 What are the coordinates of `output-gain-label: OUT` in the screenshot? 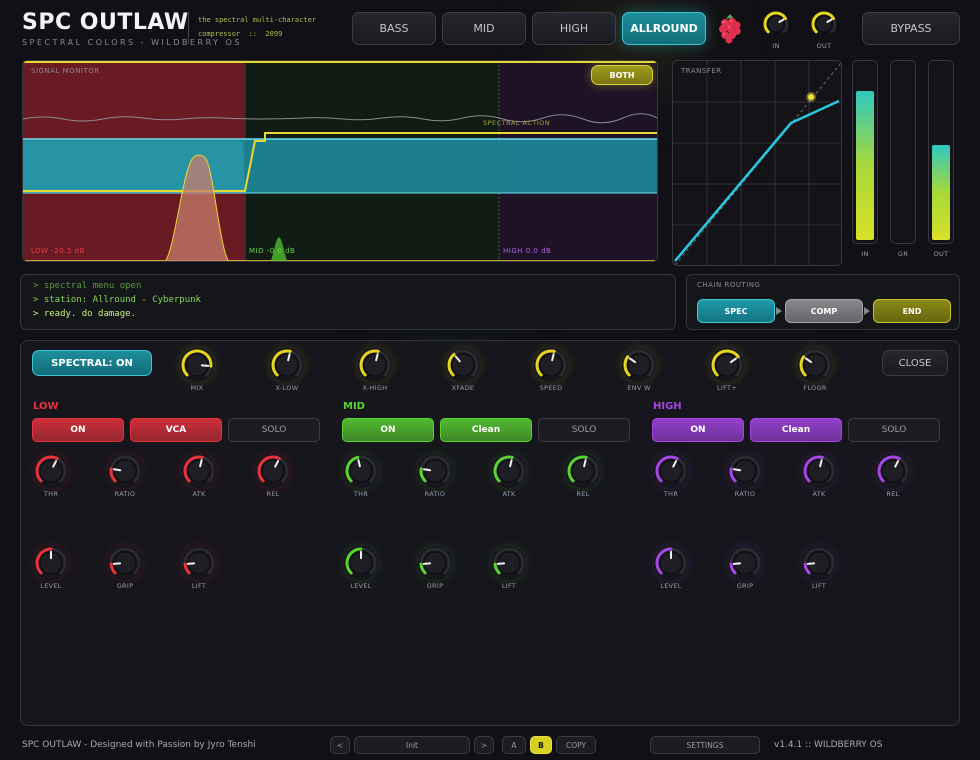 It's located at (824, 46).